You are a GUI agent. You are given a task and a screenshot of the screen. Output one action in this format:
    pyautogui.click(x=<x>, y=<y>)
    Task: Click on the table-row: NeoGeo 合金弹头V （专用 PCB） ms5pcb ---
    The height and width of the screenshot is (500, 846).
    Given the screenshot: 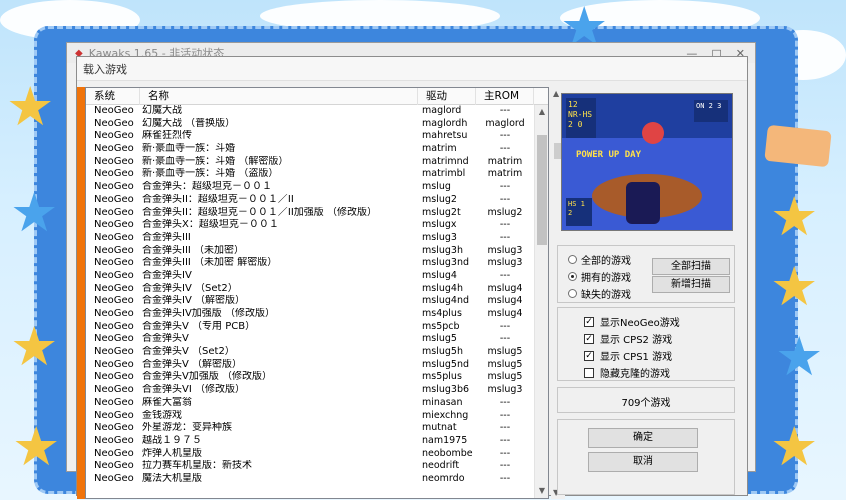 What is the action you would take?
    pyautogui.click(x=310, y=327)
    